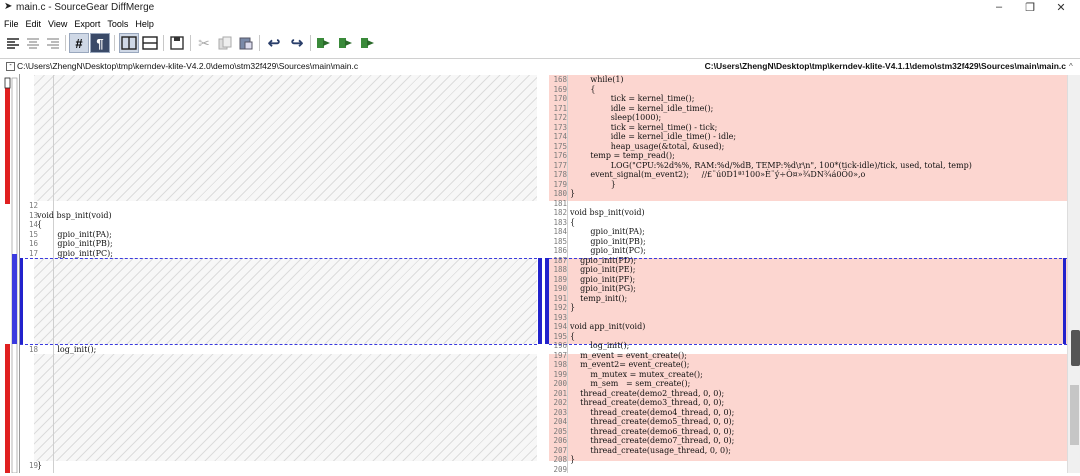  Describe the element at coordinates (560, 383) in the screenshot. I see `line-number: 200` at that location.